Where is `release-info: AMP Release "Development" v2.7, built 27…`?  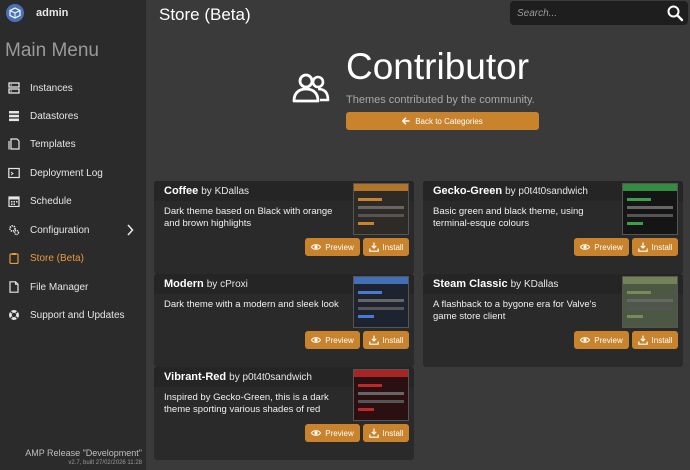 release-info: AMP Release "Development" v2.7, built 27… is located at coordinates (73, 457).